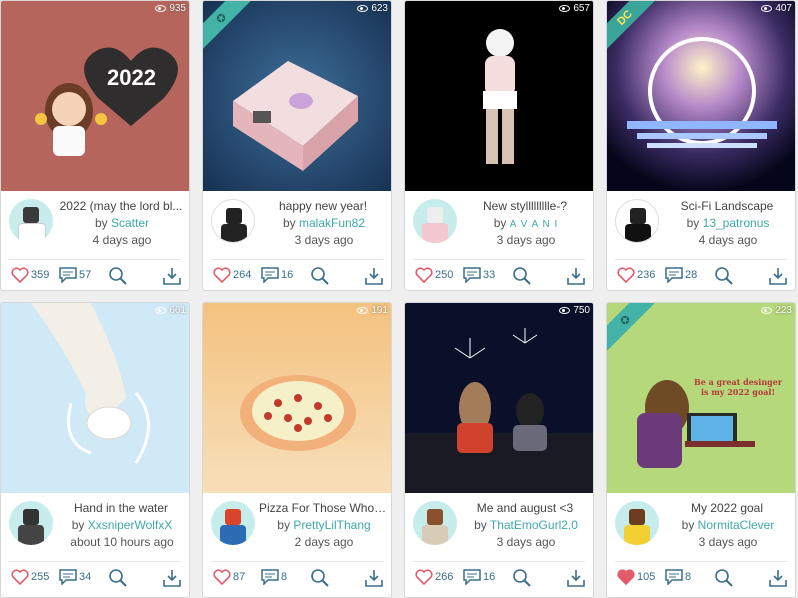 Image resolution: width=798 pixels, height=598 pixels. I want to click on creation-thumbnail: ✪ 623, so click(297, 96).